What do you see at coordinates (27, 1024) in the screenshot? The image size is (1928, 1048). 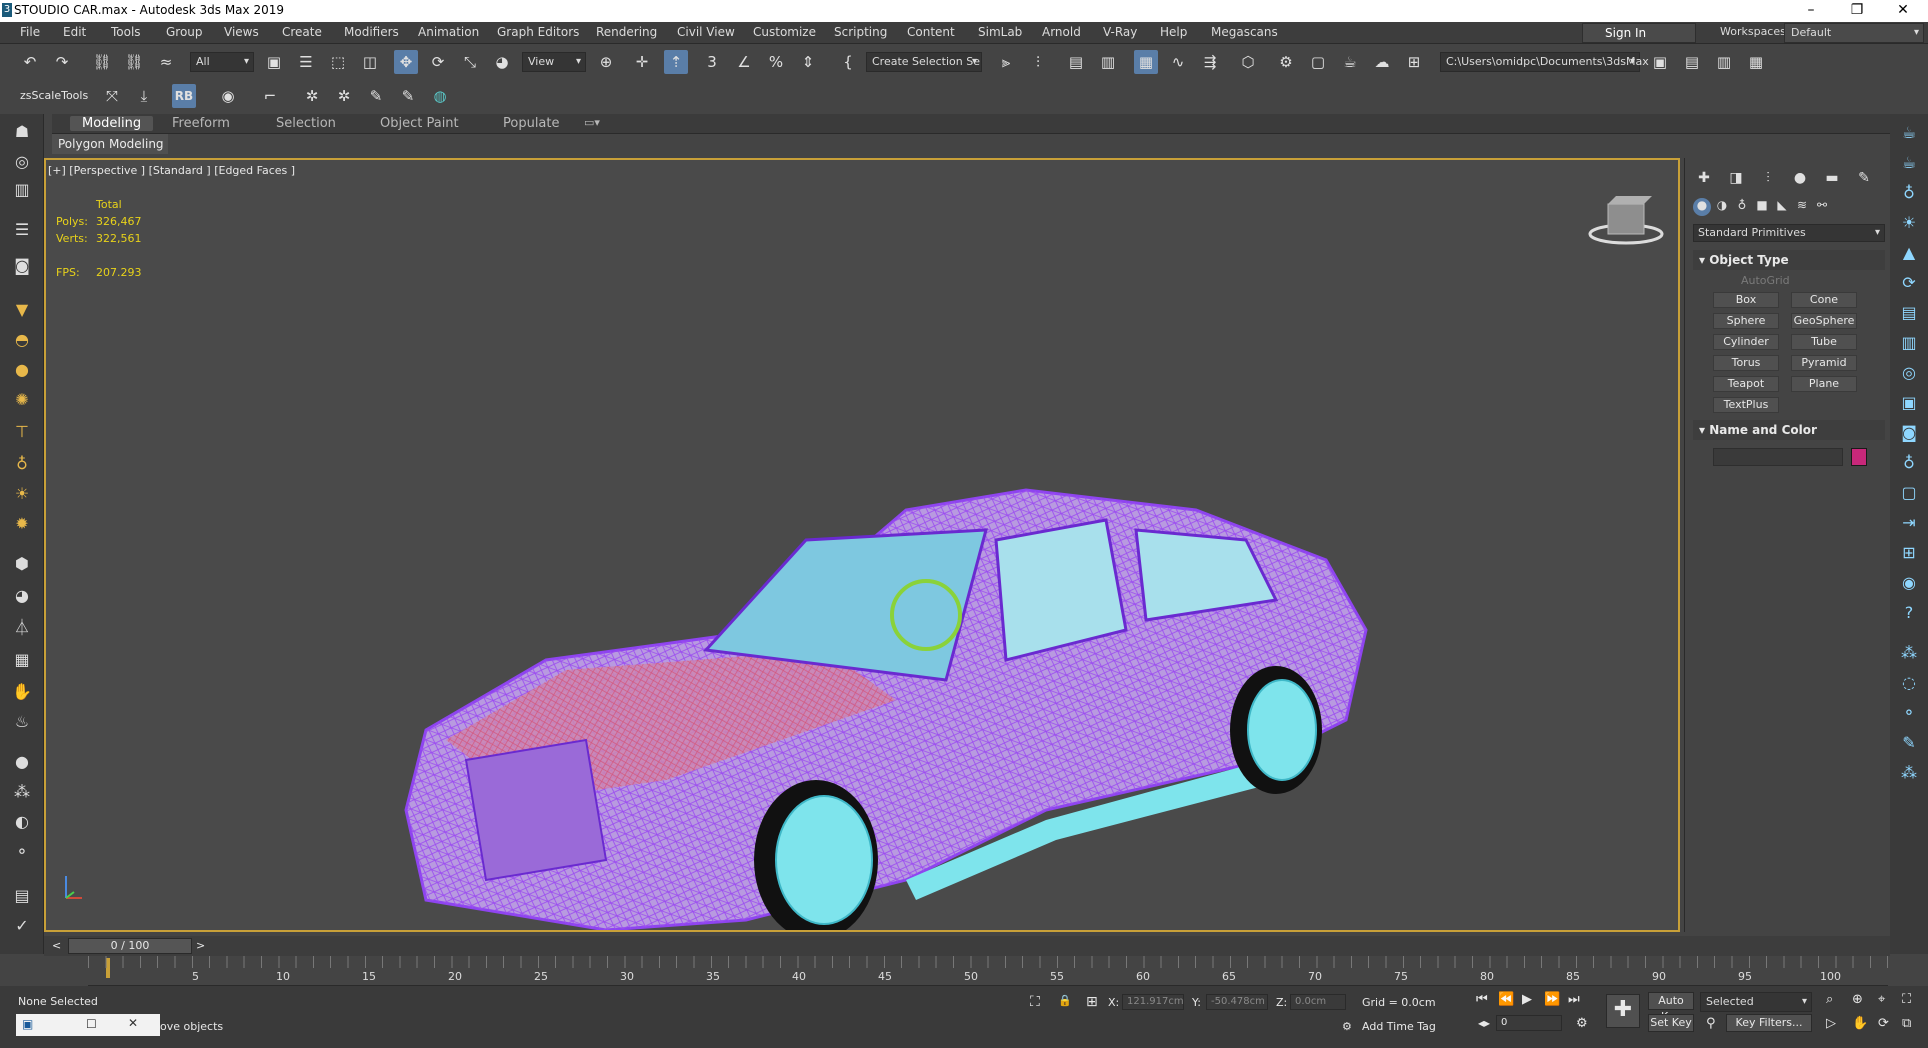 I see `listener-icon: ▣` at bounding box center [27, 1024].